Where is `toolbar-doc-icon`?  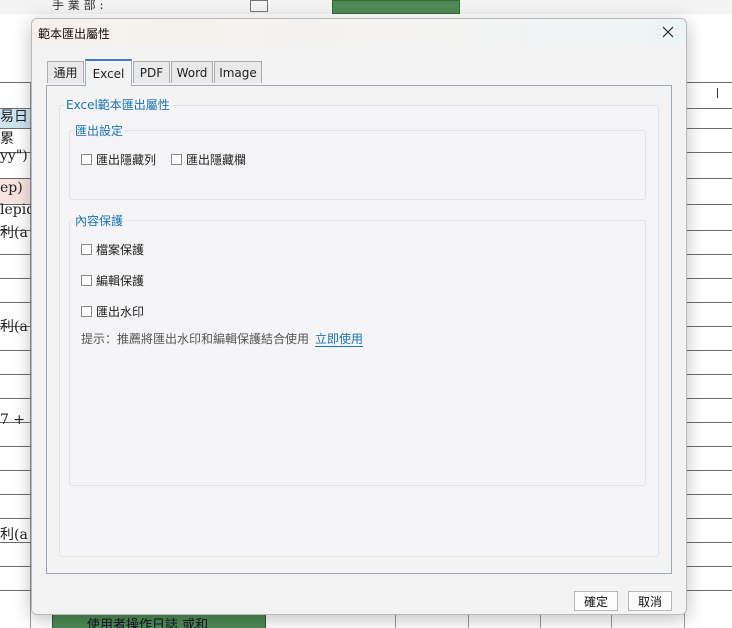
toolbar-doc-icon is located at coordinates (259, 6).